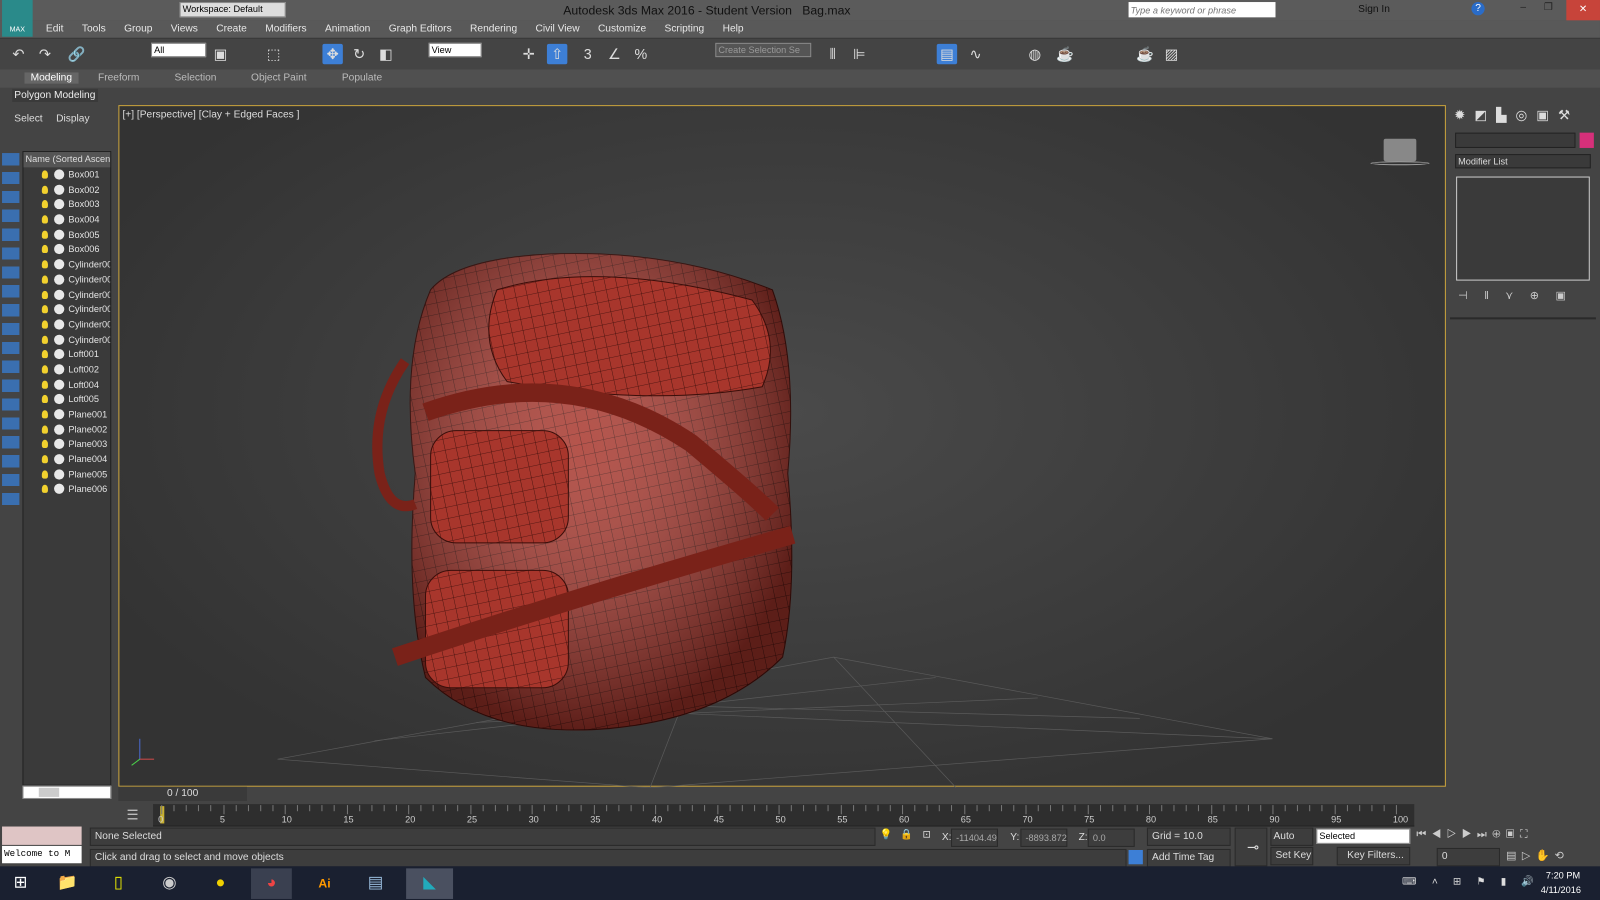 The image size is (1600, 900). Describe the element at coordinates (641, 54) in the screenshot. I see `percent-snap-icon: %` at that location.